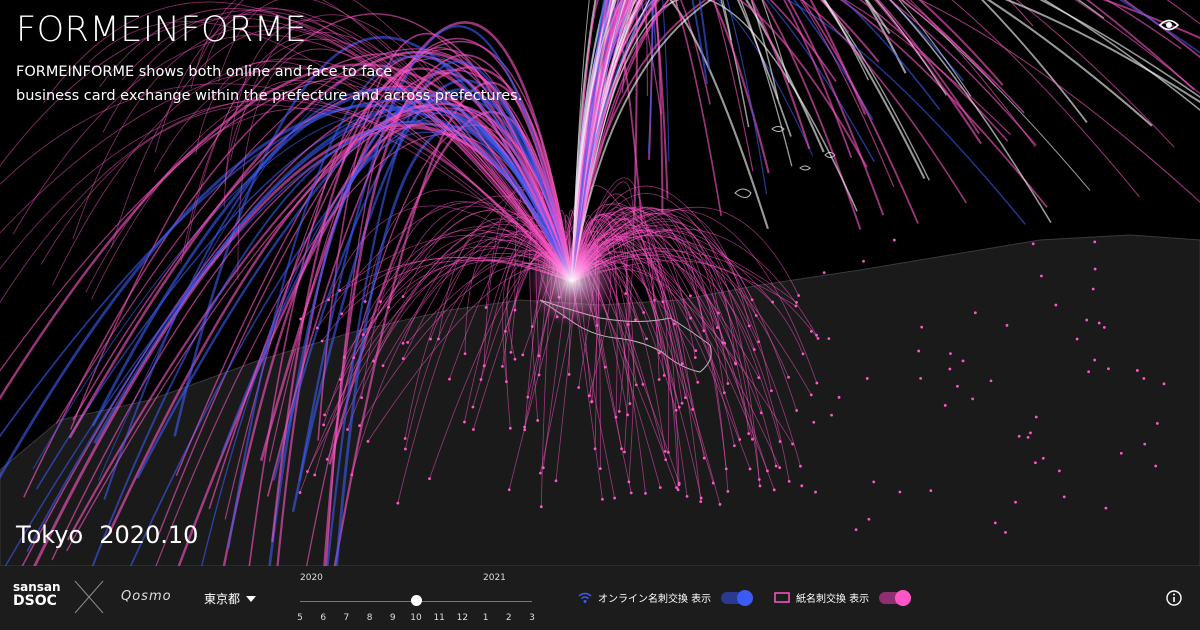  I want to click on month-label: 12, so click(462, 618).